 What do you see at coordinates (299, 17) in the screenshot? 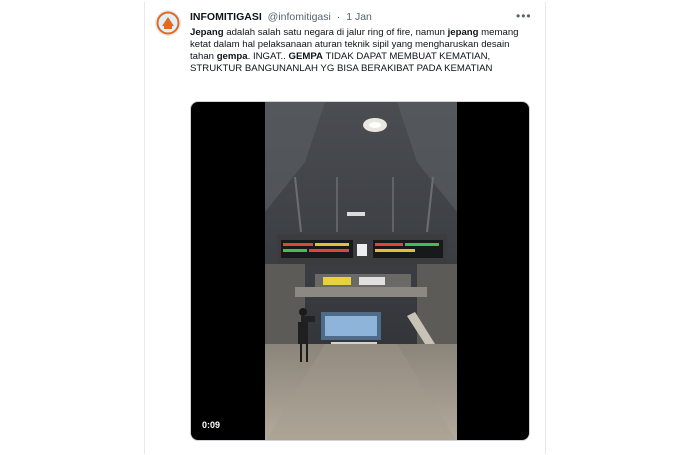
I see `author-handle: @infomitigasi` at bounding box center [299, 17].